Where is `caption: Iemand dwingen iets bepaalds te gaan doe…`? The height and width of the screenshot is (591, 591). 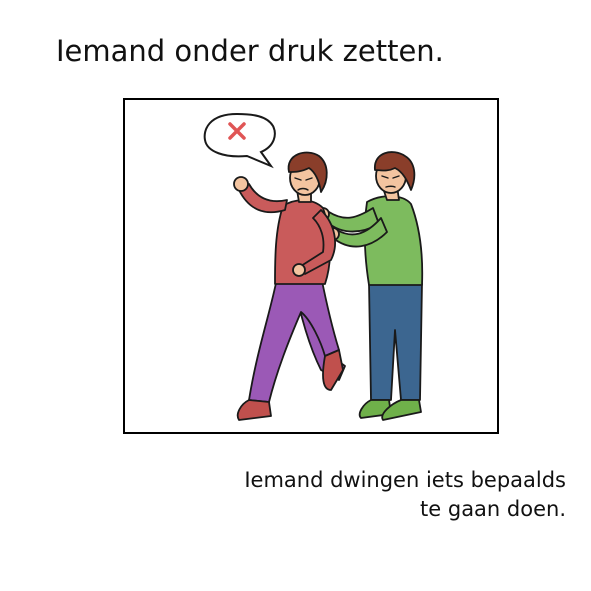
caption: Iemand dwingen iets bepaalds te gaan doe… is located at coordinates (405, 495).